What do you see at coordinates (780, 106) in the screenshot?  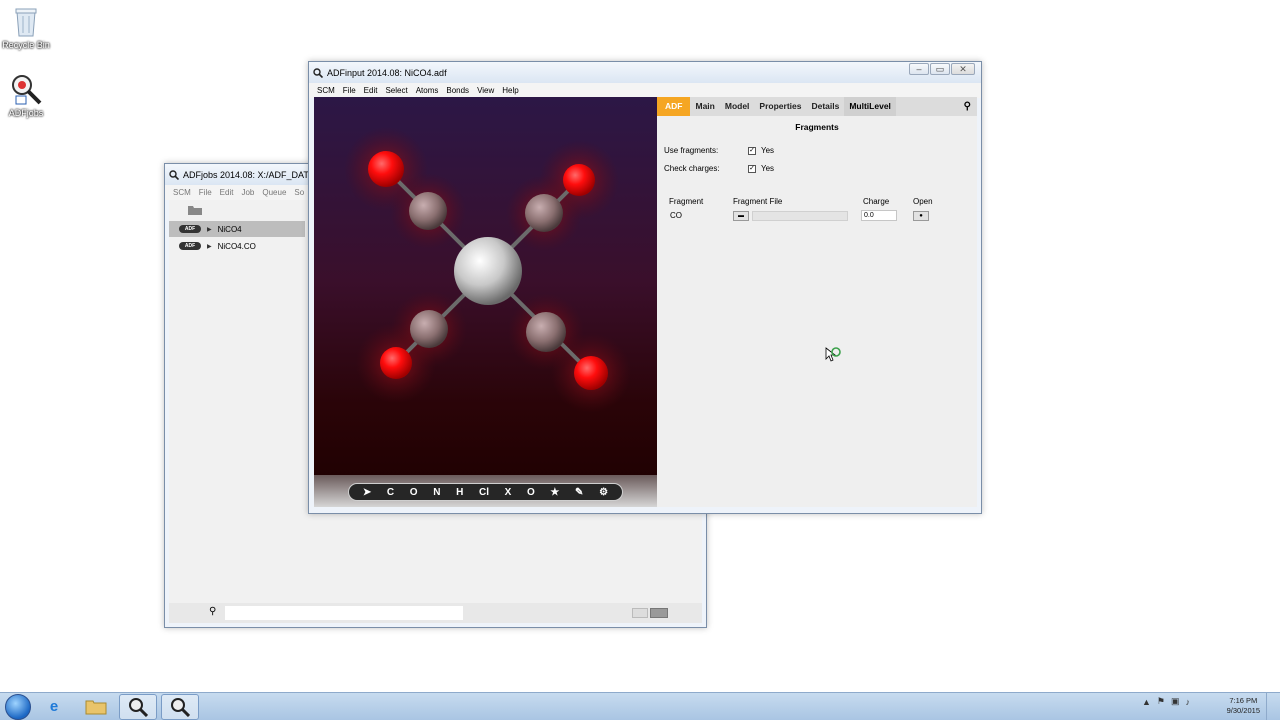 I see `tab-properties: Properties` at bounding box center [780, 106].